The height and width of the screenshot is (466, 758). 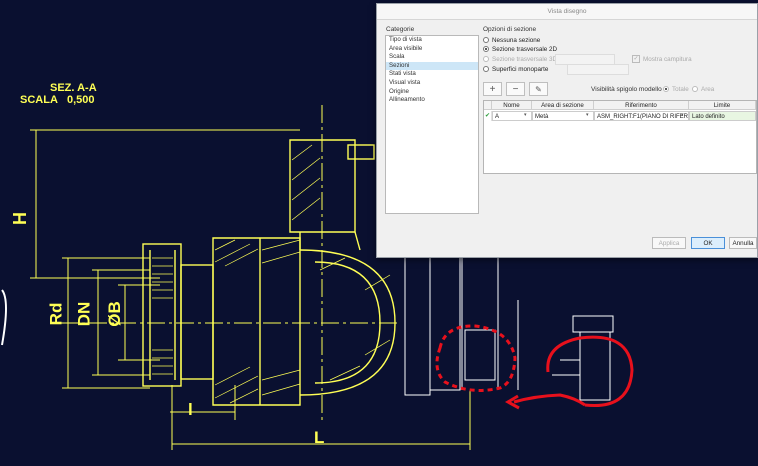 I want to click on edge-area-option: Area, so click(x=703, y=89).